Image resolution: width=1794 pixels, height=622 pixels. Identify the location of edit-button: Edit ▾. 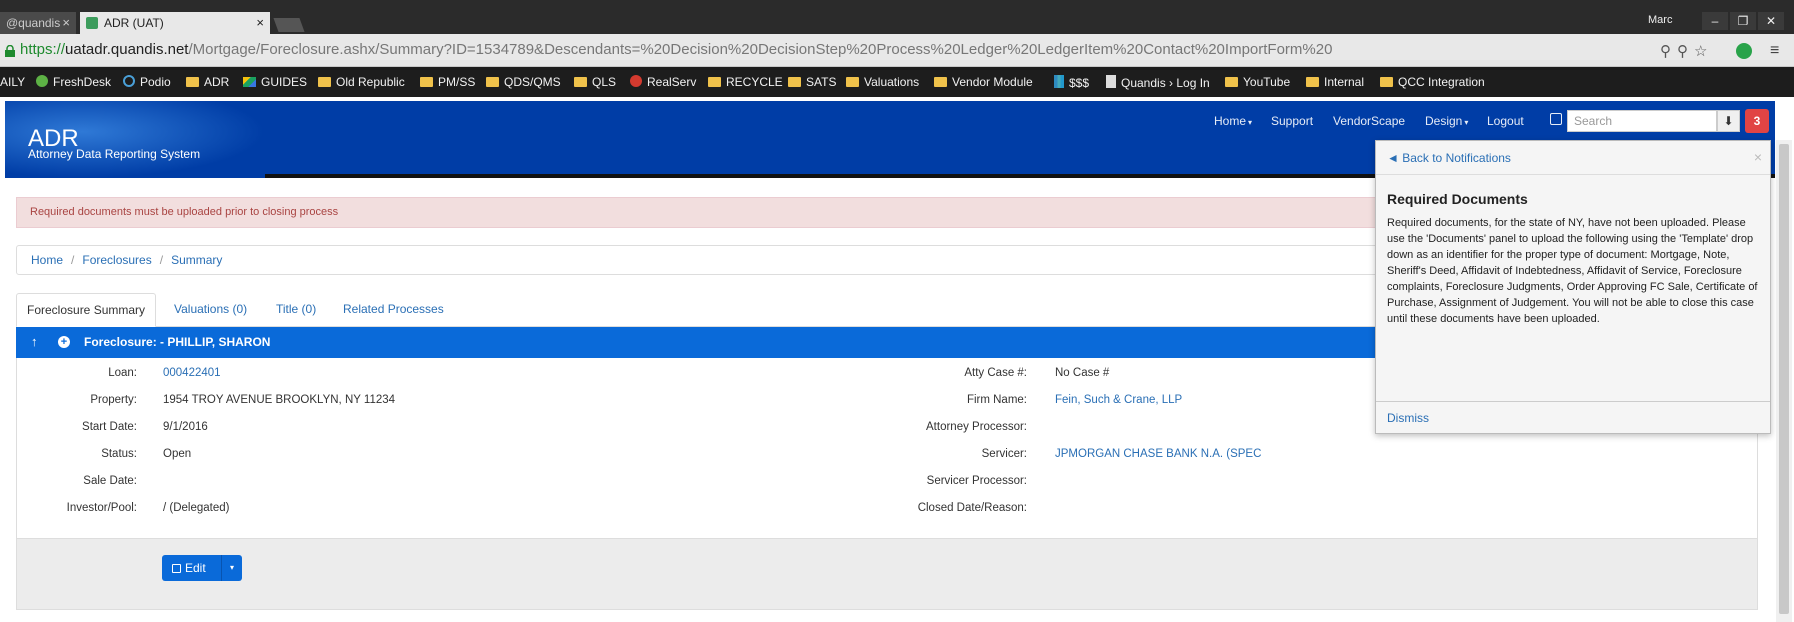
(202, 568).